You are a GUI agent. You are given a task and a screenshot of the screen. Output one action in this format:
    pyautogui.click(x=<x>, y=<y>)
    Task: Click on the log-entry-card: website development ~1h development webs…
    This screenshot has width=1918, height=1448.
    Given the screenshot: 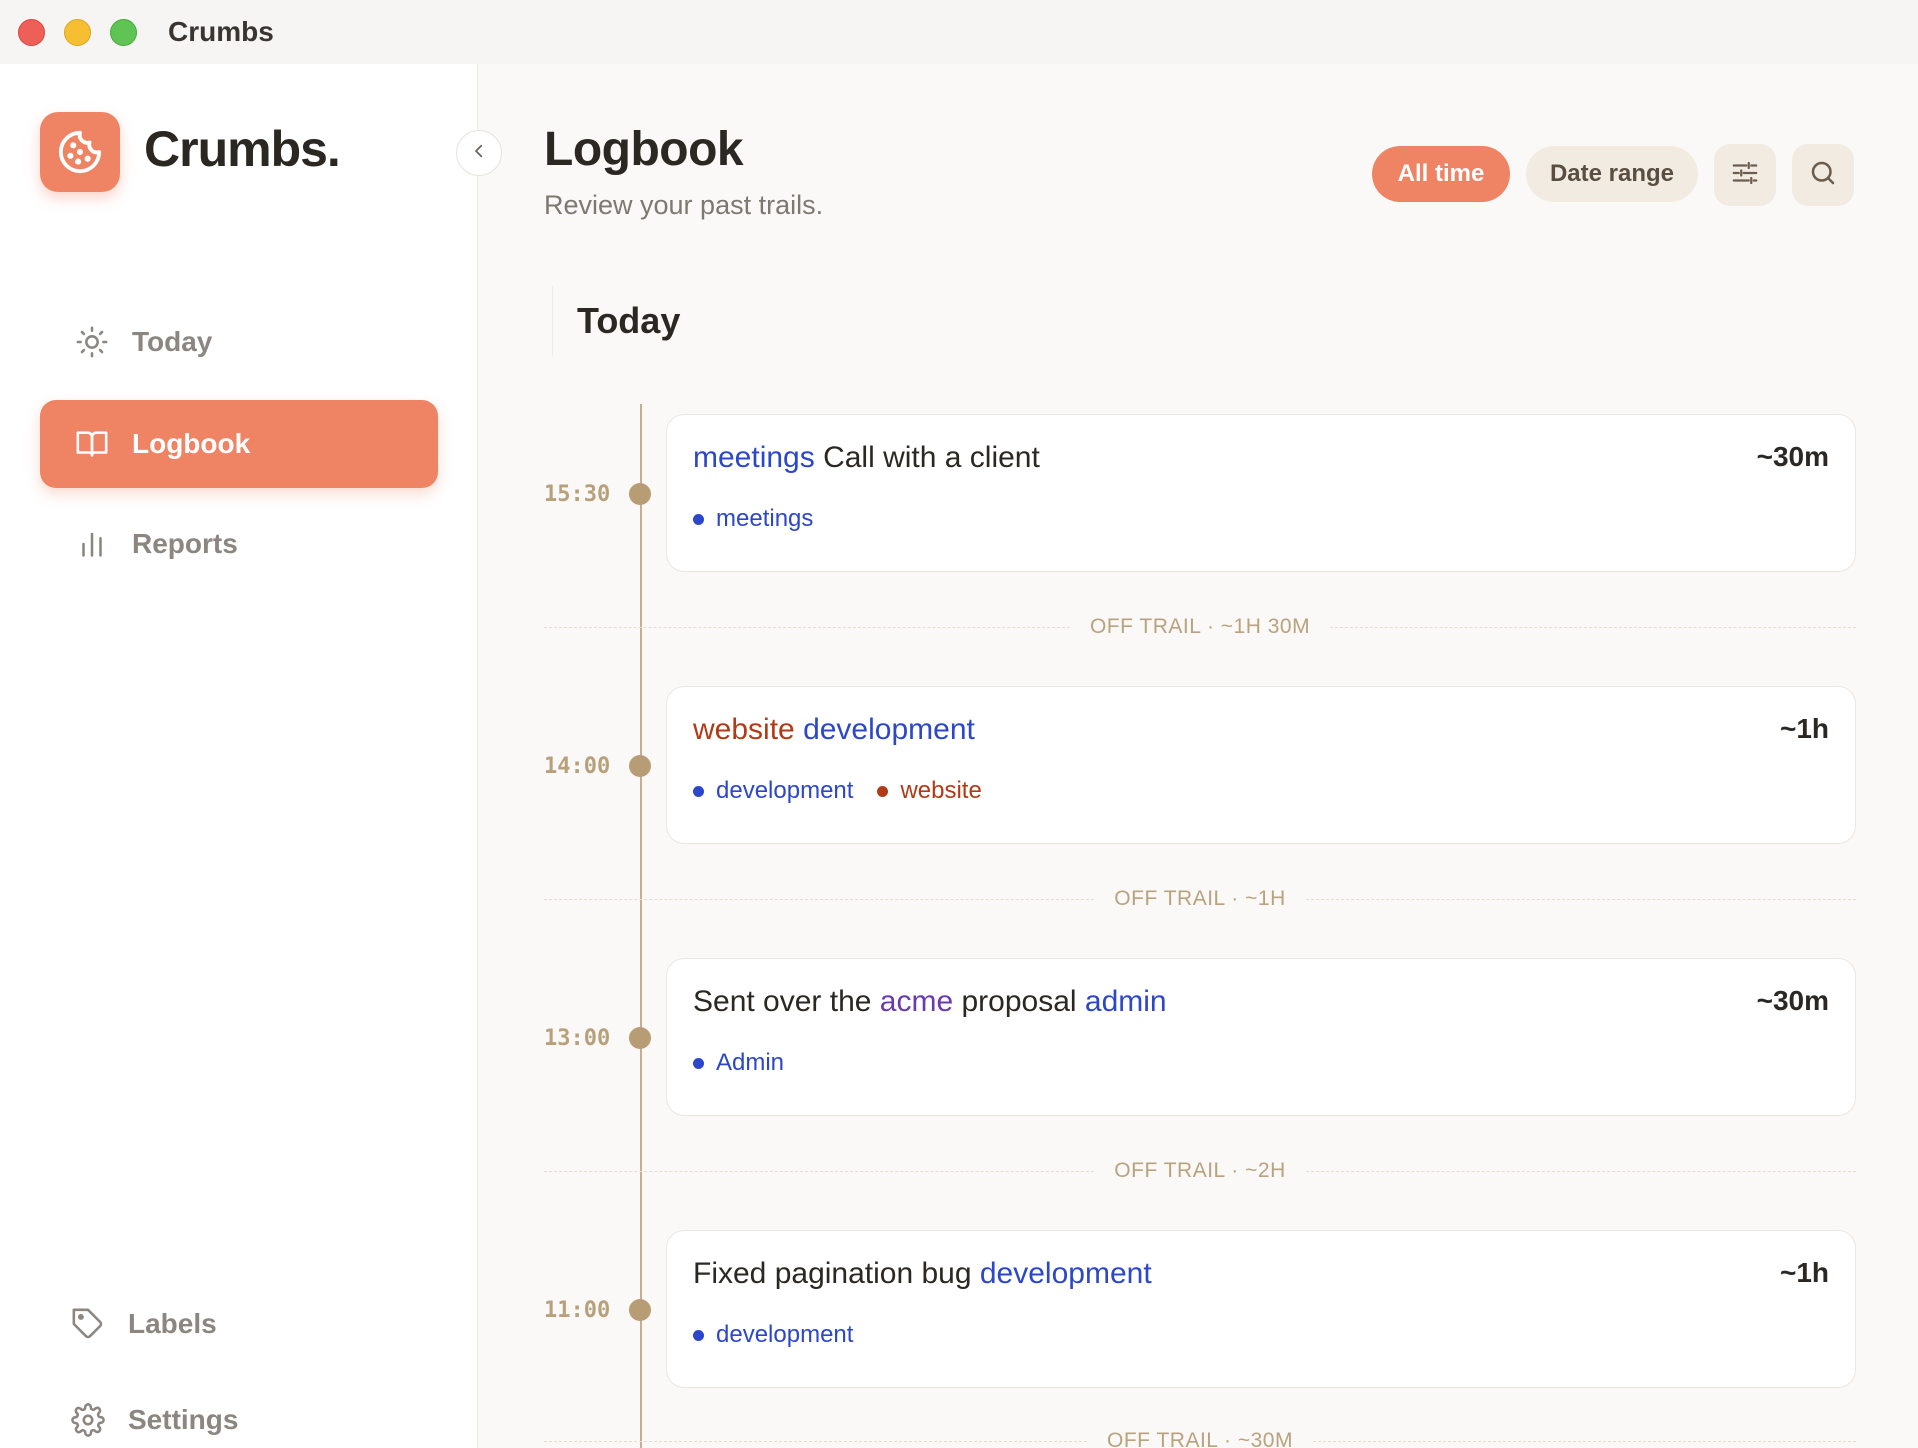 What is the action you would take?
    pyautogui.click(x=1261, y=765)
    